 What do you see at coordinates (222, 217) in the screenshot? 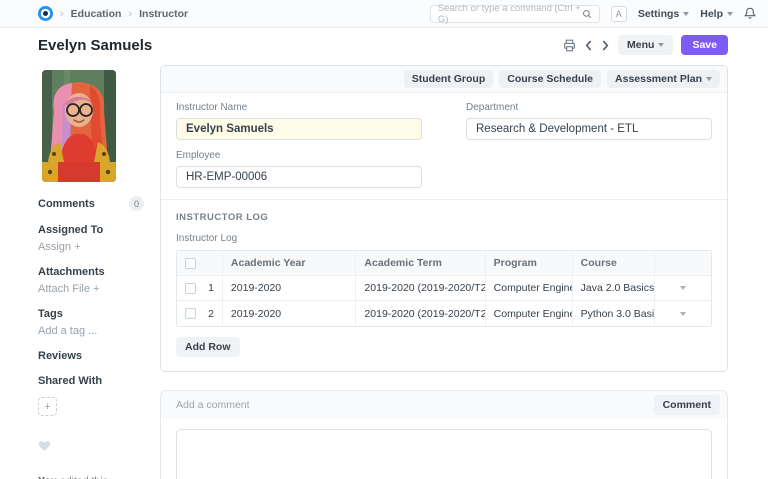
I see `section-heading: INSTRUCTOR LOG` at bounding box center [222, 217].